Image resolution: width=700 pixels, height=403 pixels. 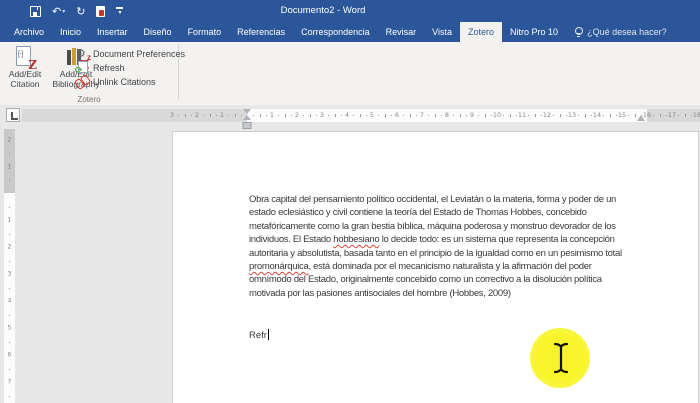 I want to click on misspelled-word: hobbesiano, so click(x=356, y=240).